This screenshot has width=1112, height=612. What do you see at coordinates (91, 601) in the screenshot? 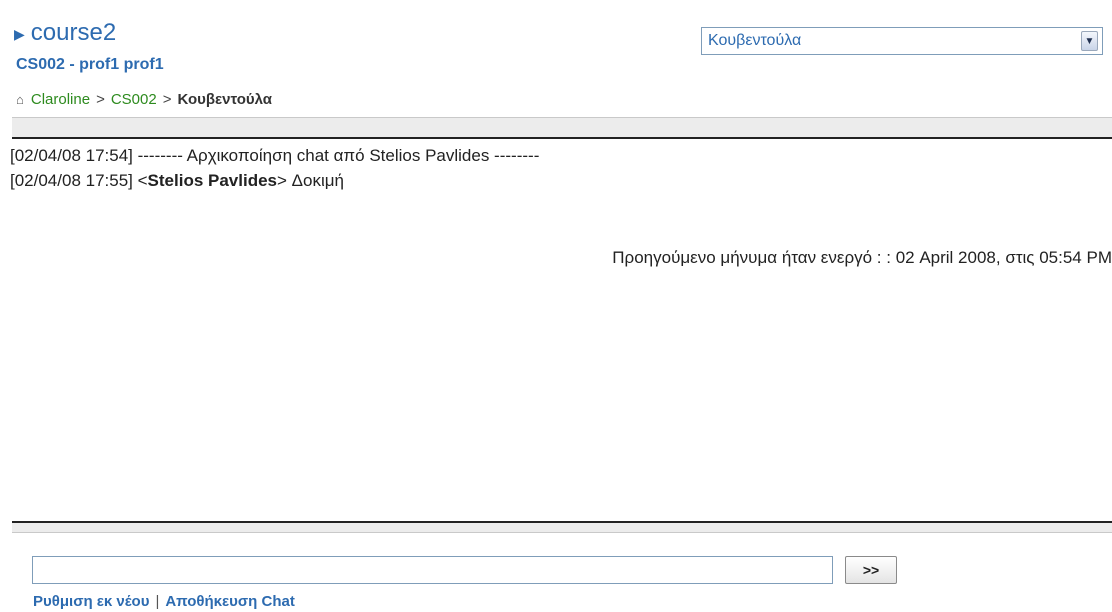
I see `reset-chat-link: Ρυθμιση εκ νέου` at bounding box center [91, 601].